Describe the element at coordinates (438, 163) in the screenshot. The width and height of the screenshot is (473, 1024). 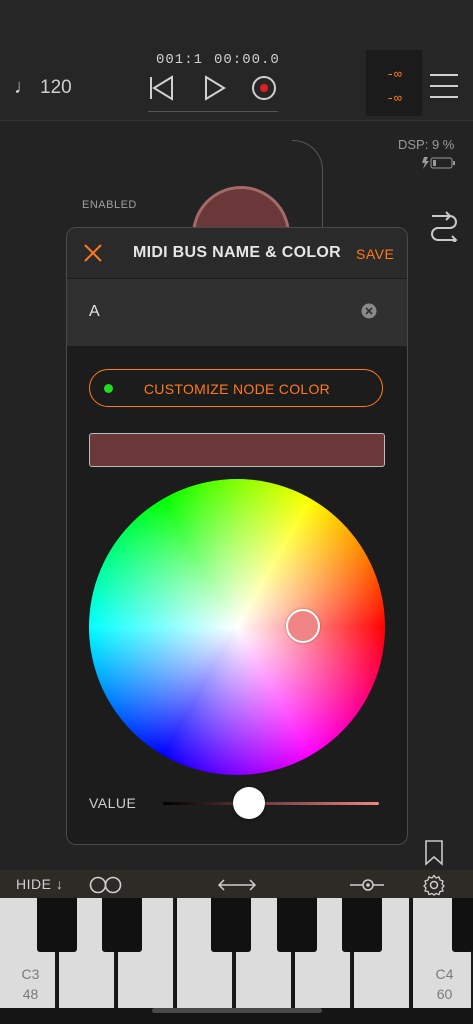
I see `battery-icon` at that location.